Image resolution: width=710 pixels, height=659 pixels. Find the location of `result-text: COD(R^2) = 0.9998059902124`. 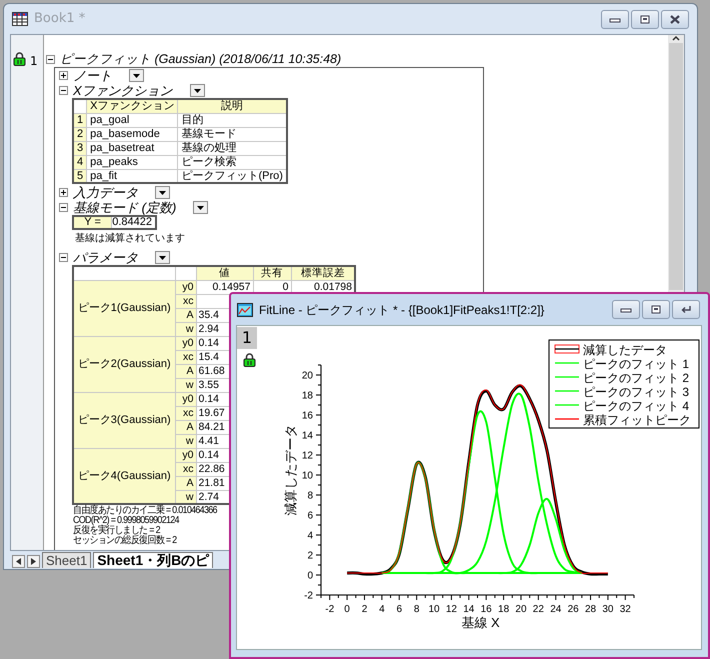

result-text: COD(R^2) = 0.9998059902124 is located at coordinates (126, 521).